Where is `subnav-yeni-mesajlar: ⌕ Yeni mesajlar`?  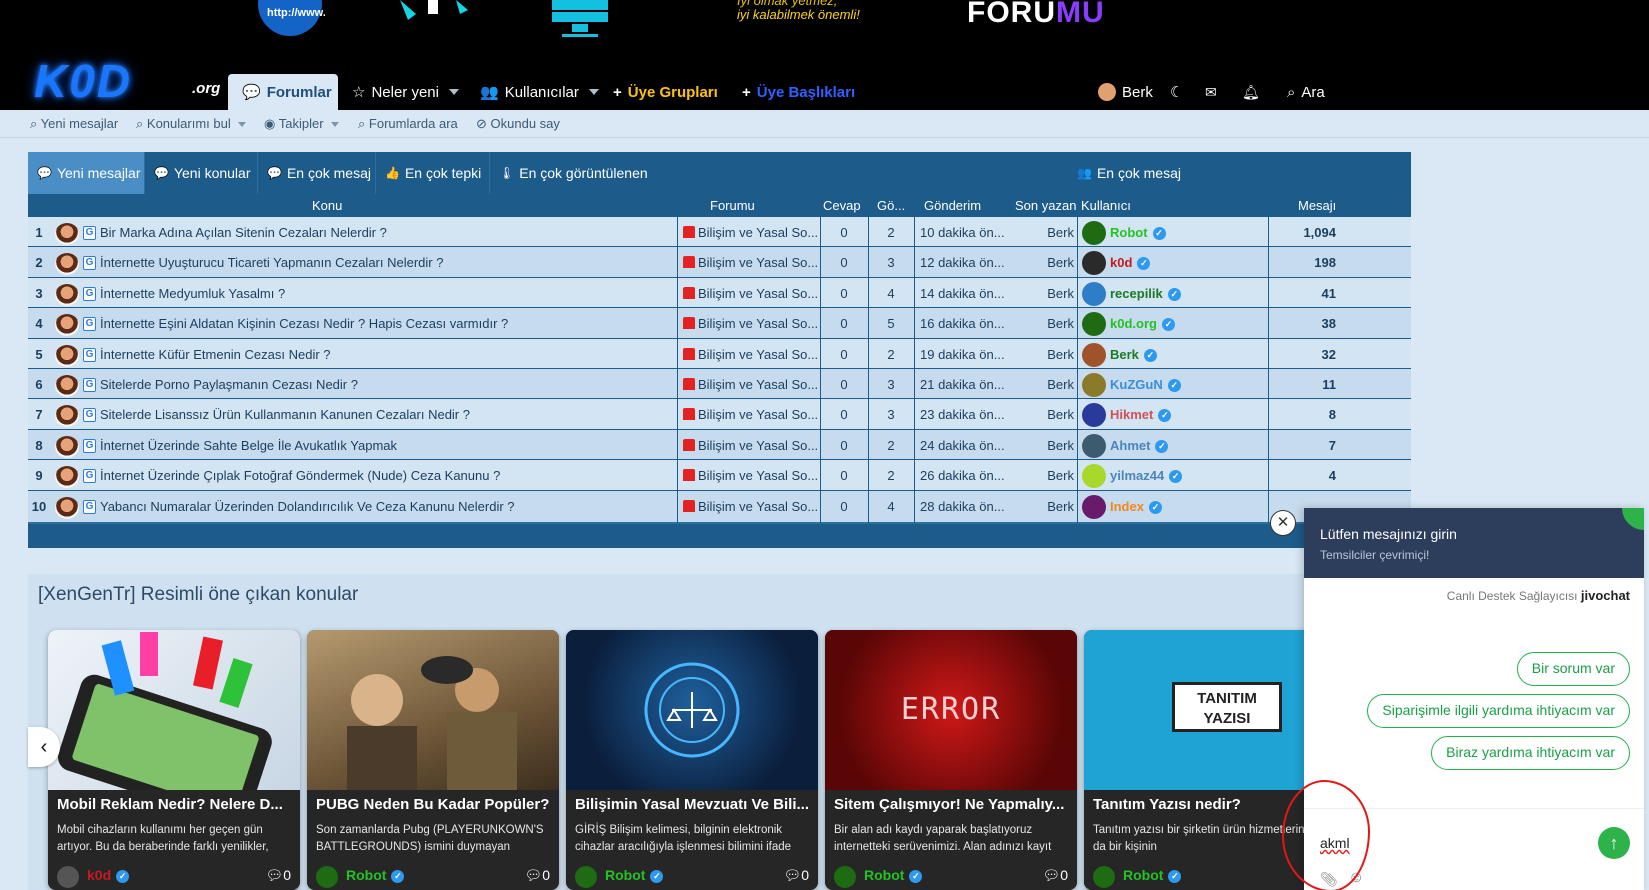
subnav-yeni-mesajlar: ⌕ Yeni mesajlar is located at coordinates (74, 124).